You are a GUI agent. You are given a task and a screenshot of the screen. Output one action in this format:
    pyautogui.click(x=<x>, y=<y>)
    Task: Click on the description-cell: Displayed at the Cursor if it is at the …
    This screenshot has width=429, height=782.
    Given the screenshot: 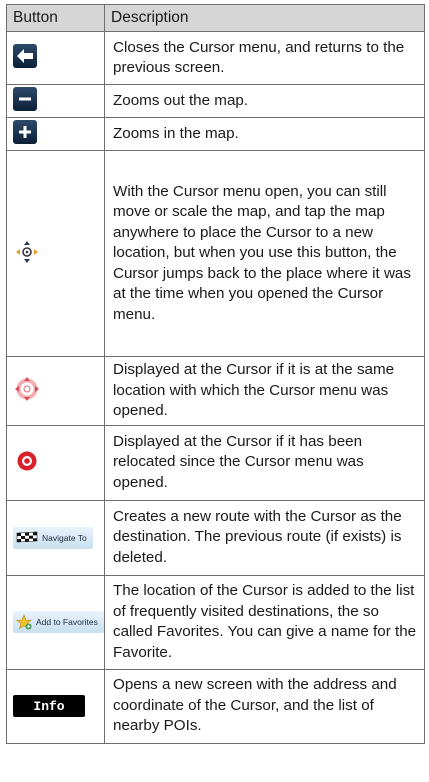 What is the action you would take?
    pyautogui.click(x=264, y=391)
    